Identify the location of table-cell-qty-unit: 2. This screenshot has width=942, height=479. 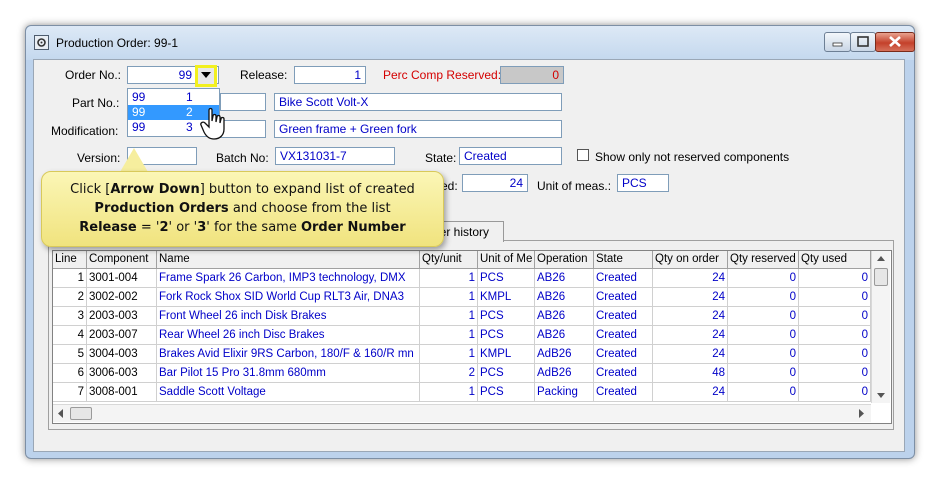
(449, 373).